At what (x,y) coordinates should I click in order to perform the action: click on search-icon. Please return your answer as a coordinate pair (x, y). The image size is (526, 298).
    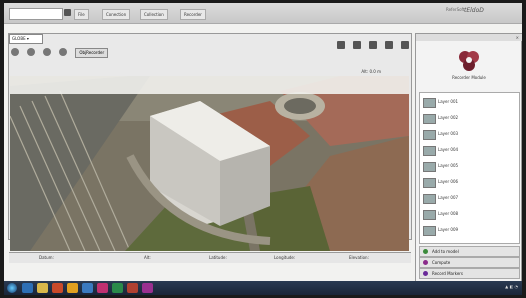
    Looking at the image, I should click on (67, 12).